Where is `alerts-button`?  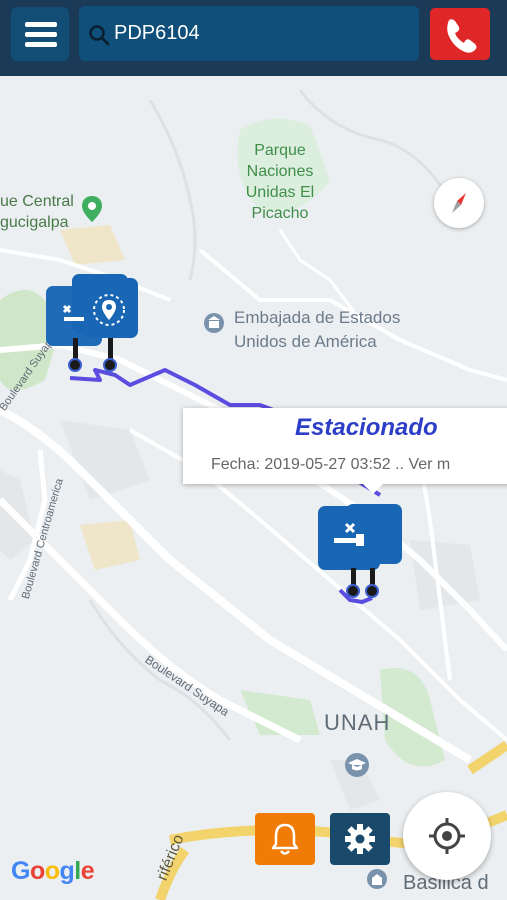
alerts-button is located at coordinates (285, 839).